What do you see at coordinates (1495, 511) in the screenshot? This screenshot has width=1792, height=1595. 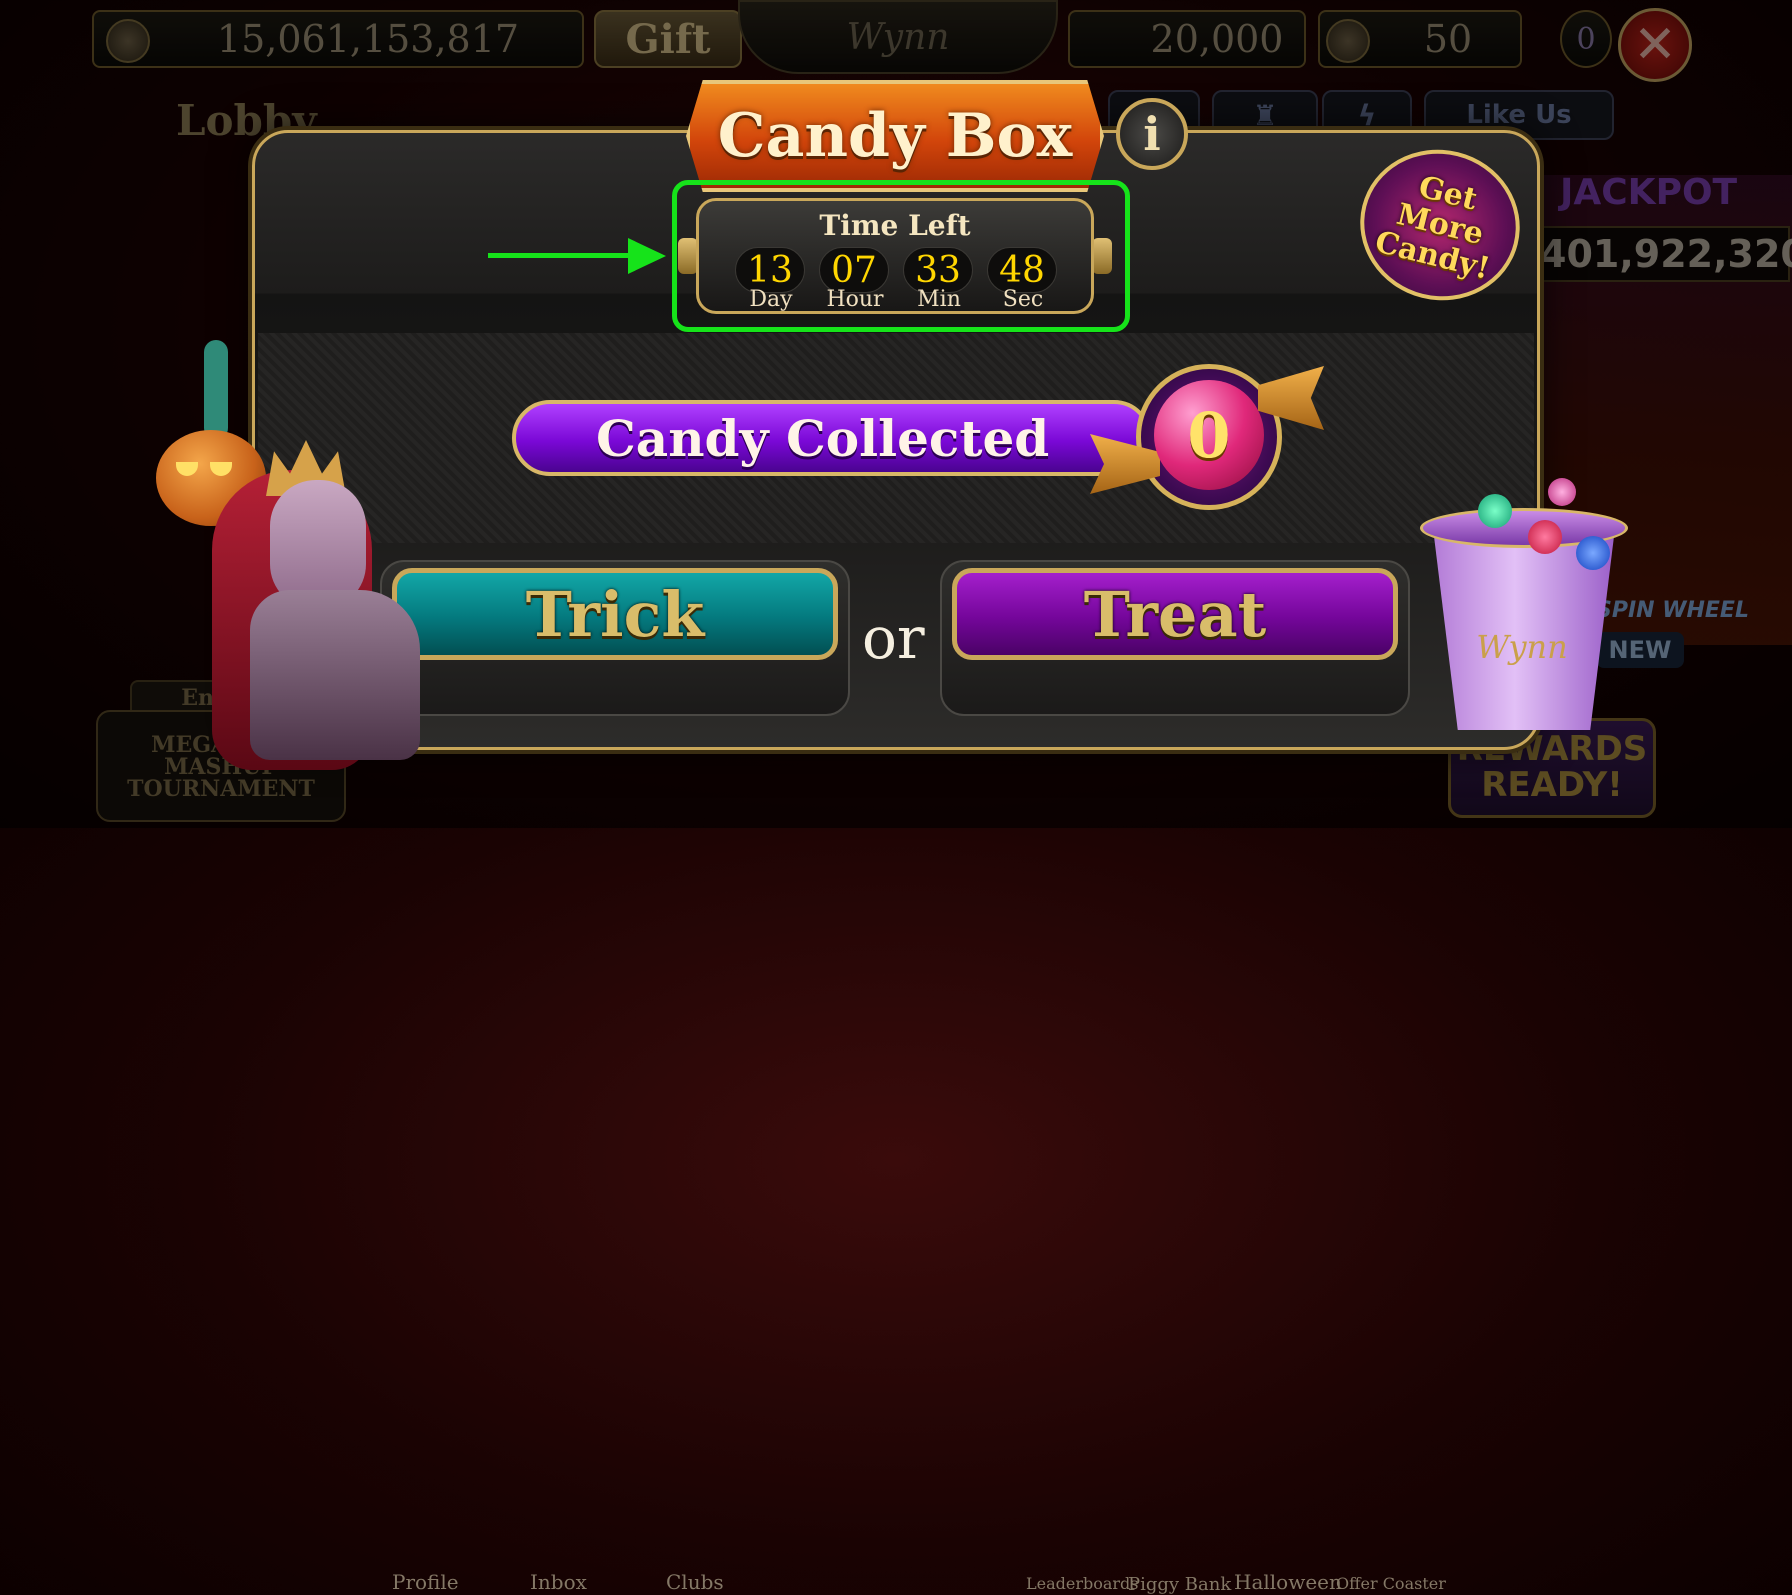 I see `candy-green` at bounding box center [1495, 511].